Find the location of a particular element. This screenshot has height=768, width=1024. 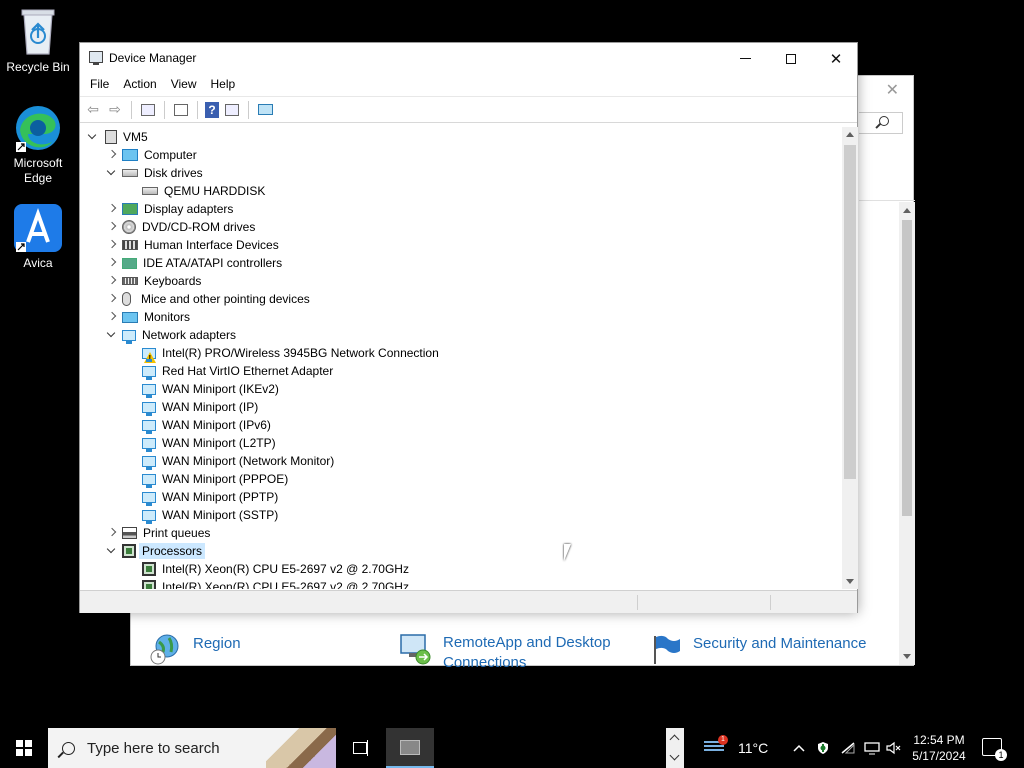

menu-action: Action is located at coordinates (139, 85).